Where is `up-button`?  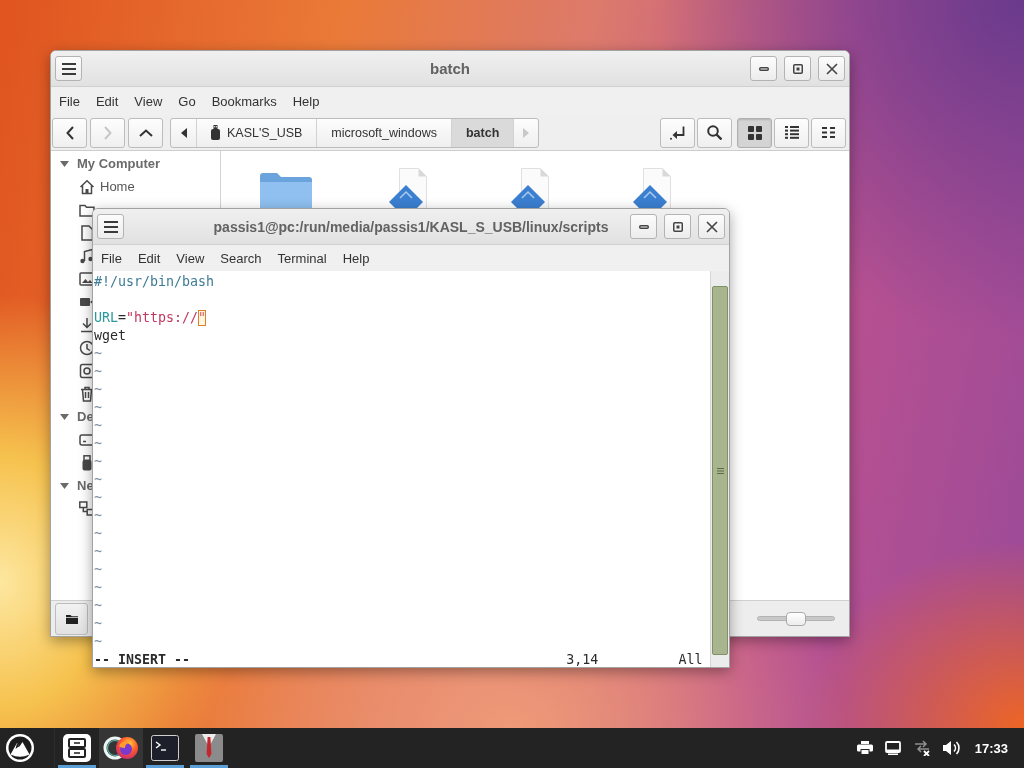 up-button is located at coordinates (145, 132).